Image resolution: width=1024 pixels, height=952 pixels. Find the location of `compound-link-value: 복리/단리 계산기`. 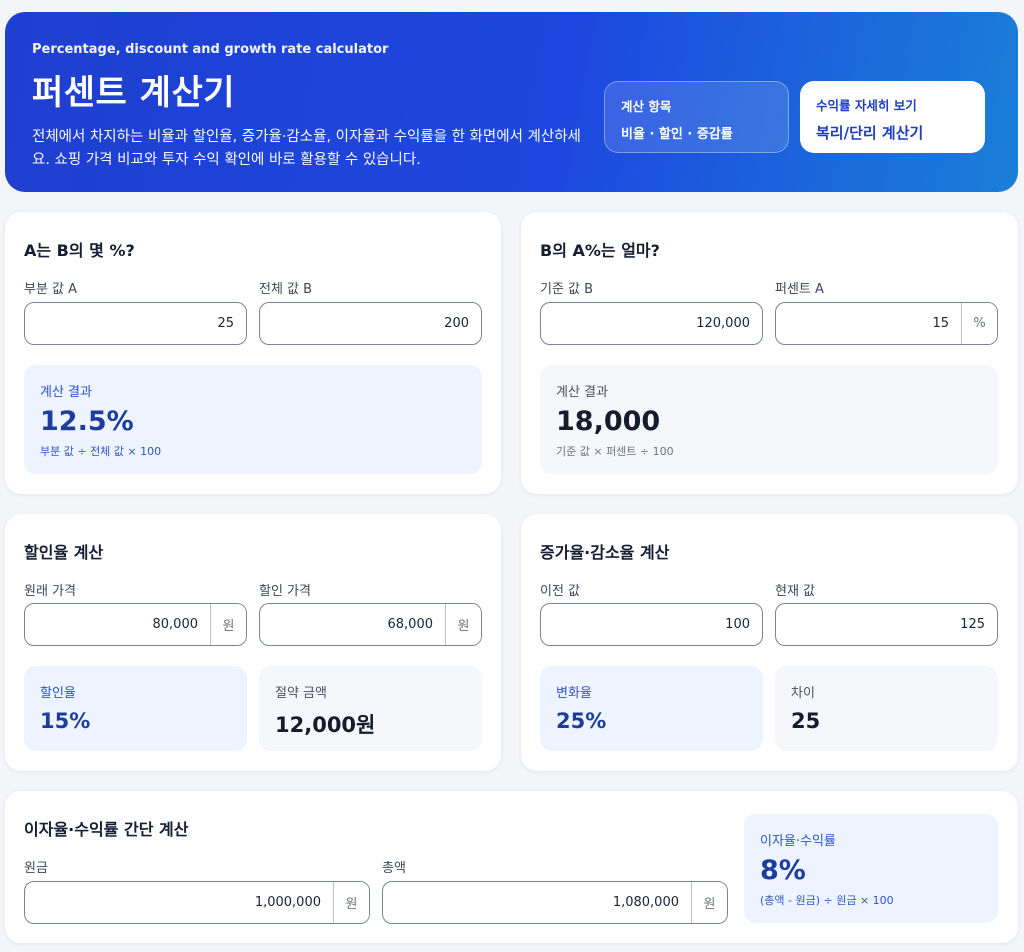

compound-link-value: 복리/단리 계산기 is located at coordinates (870, 133).